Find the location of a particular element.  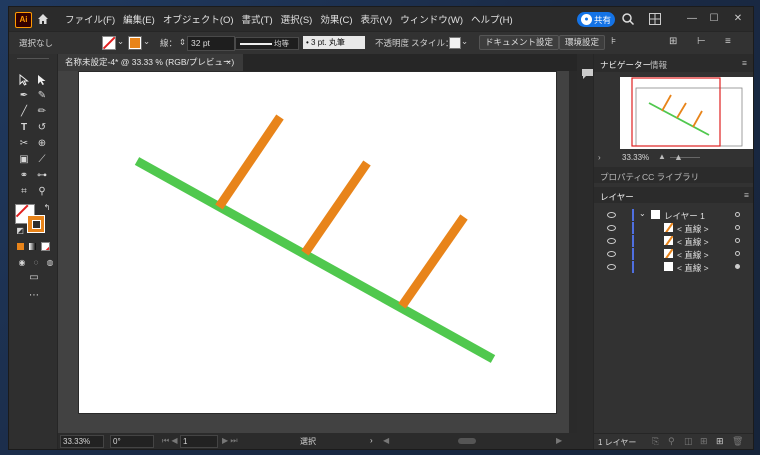

blend-tool-icon: ⚭ is located at coordinates (24, 176).